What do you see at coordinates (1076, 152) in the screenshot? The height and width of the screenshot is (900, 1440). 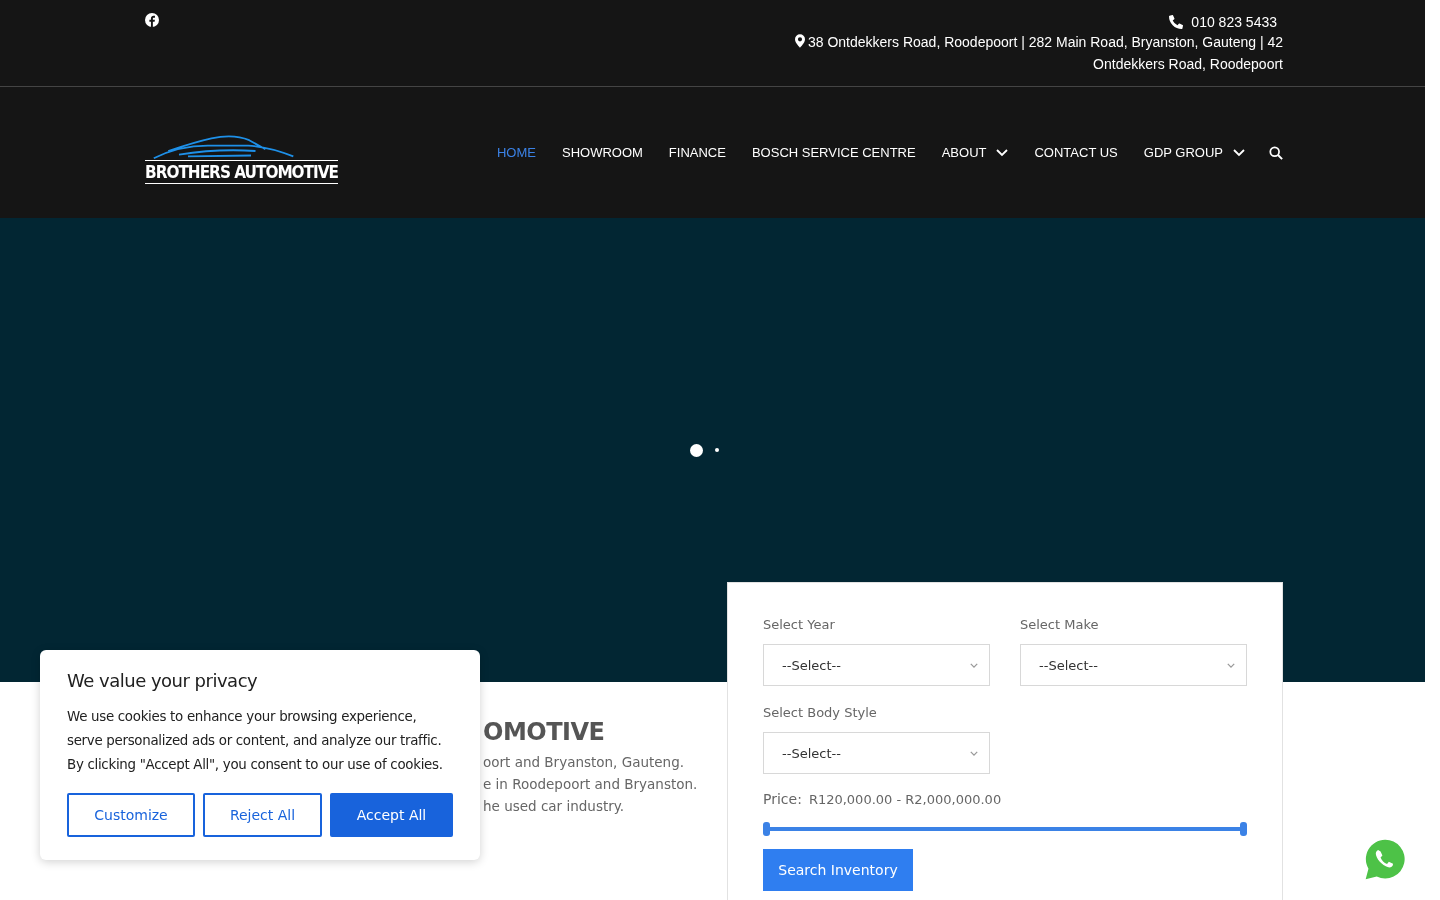 I see `nav-link: CONTACT US` at bounding box center [1076, 152].